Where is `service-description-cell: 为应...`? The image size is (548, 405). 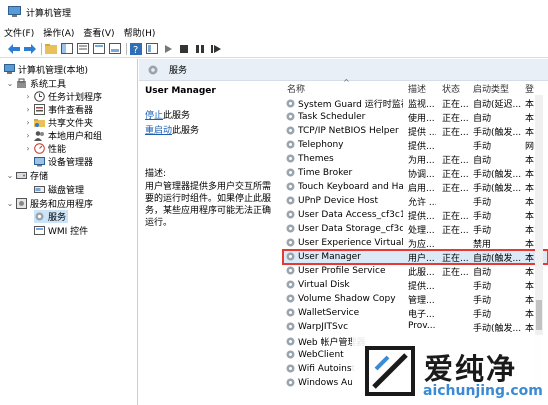
service-description-cell: 为应... is located at coordinates (421, 245).